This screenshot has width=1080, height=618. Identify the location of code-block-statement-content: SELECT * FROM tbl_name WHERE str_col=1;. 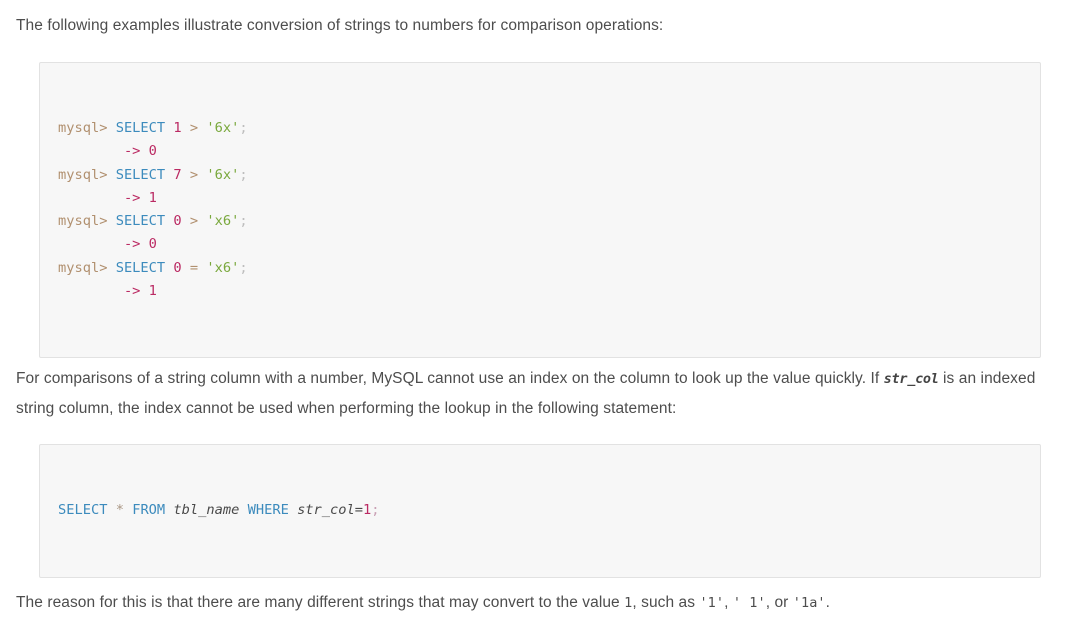
(549, 510).